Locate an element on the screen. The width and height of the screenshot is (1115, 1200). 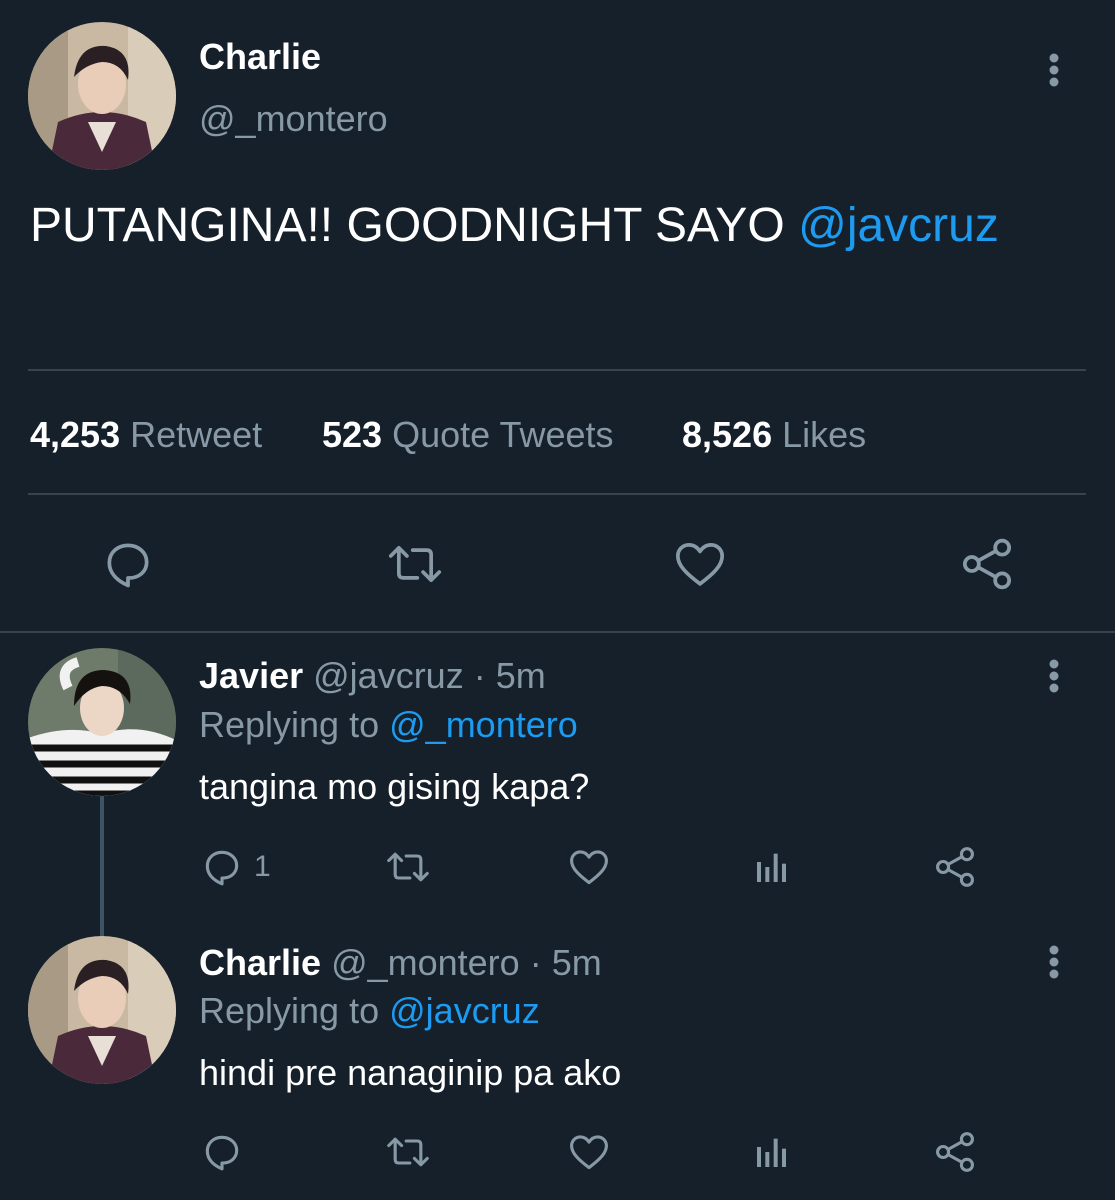
quotes-label: Quote Tweets is located at coordinates (503, 434).